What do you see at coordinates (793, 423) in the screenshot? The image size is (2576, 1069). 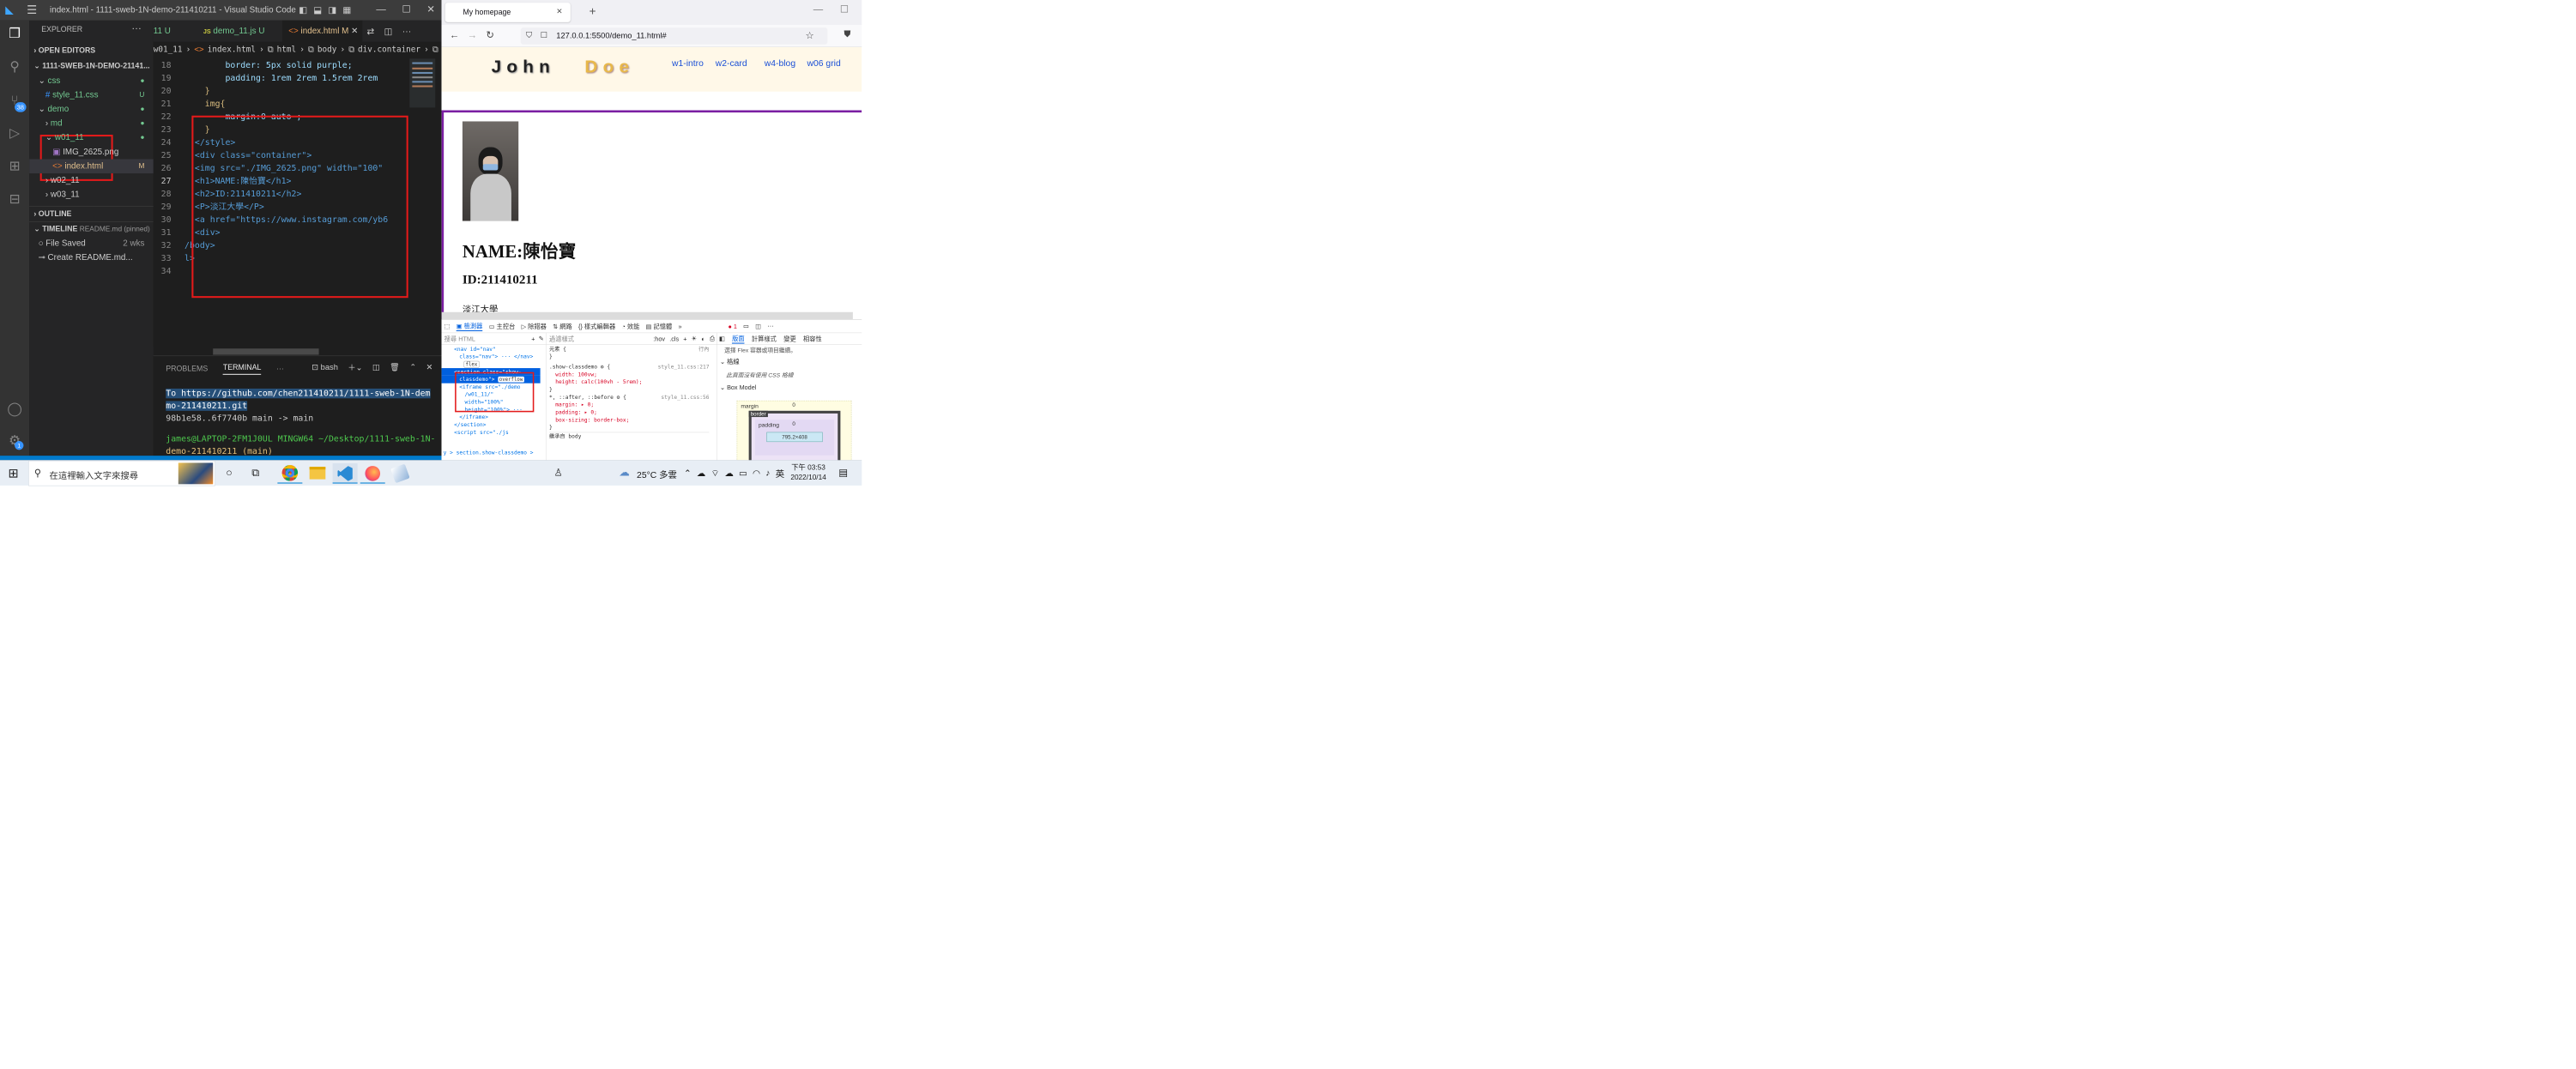 I see `box-padding-top: 0` at bounding box center [793, 423].